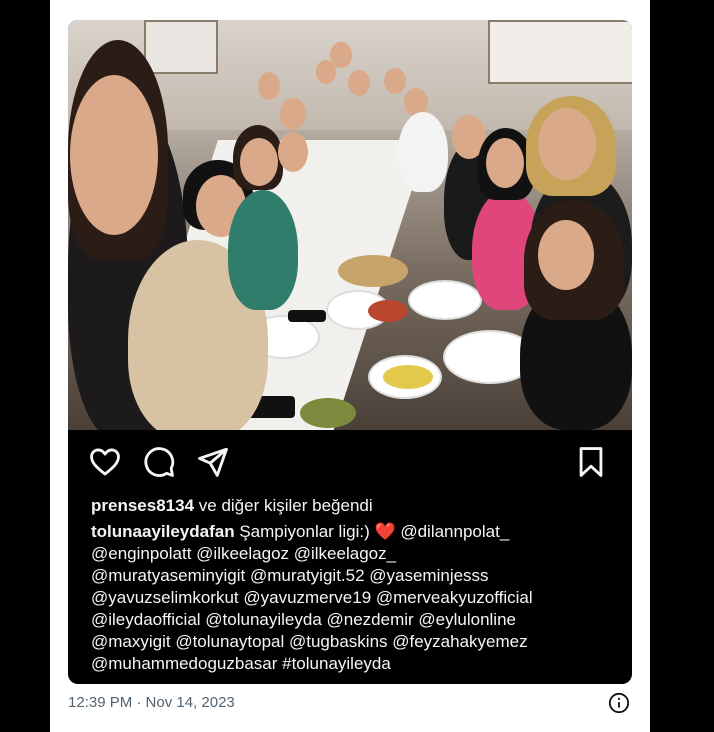 The height and width of the screenshot is (732, 714). What do you see at coordinates (163, 531) in the screenshot?
I see `caption-username: tolunaayileydafan` at bounding box center [163, 531].